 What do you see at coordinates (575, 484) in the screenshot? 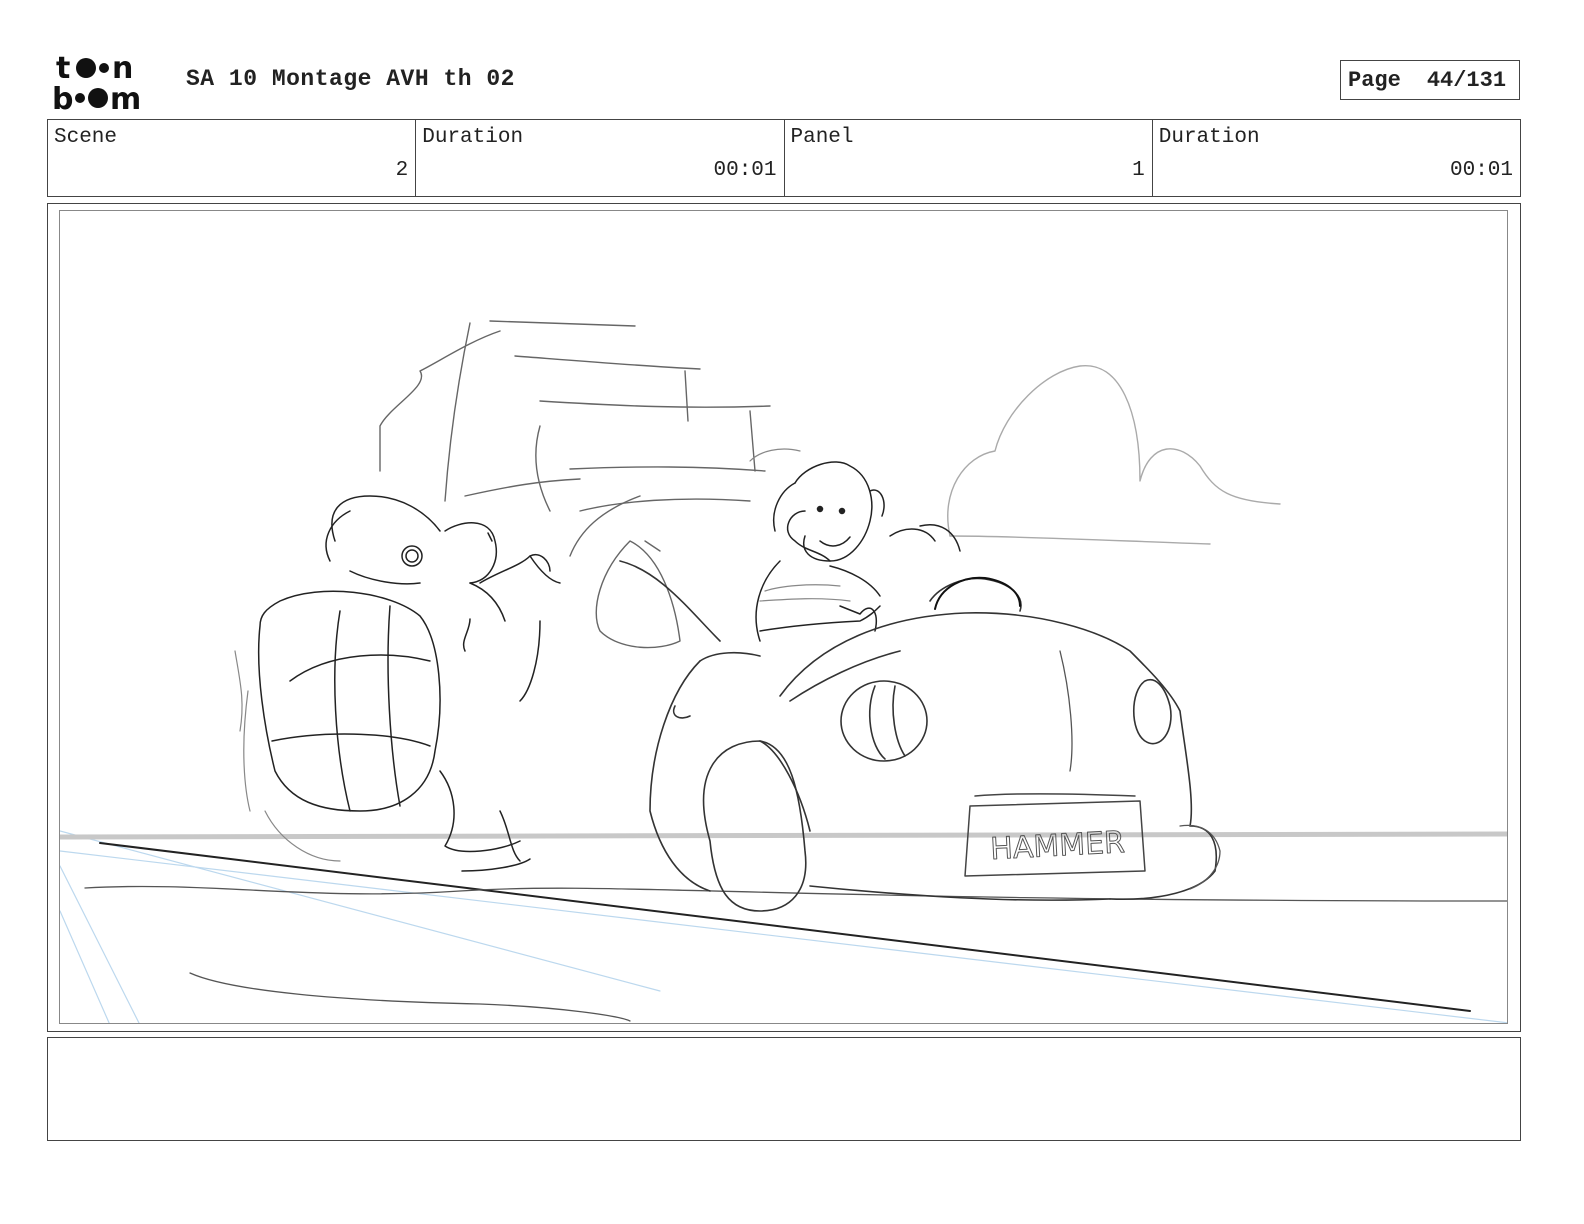
I see `background-truck` at bounding box center [575, 484].